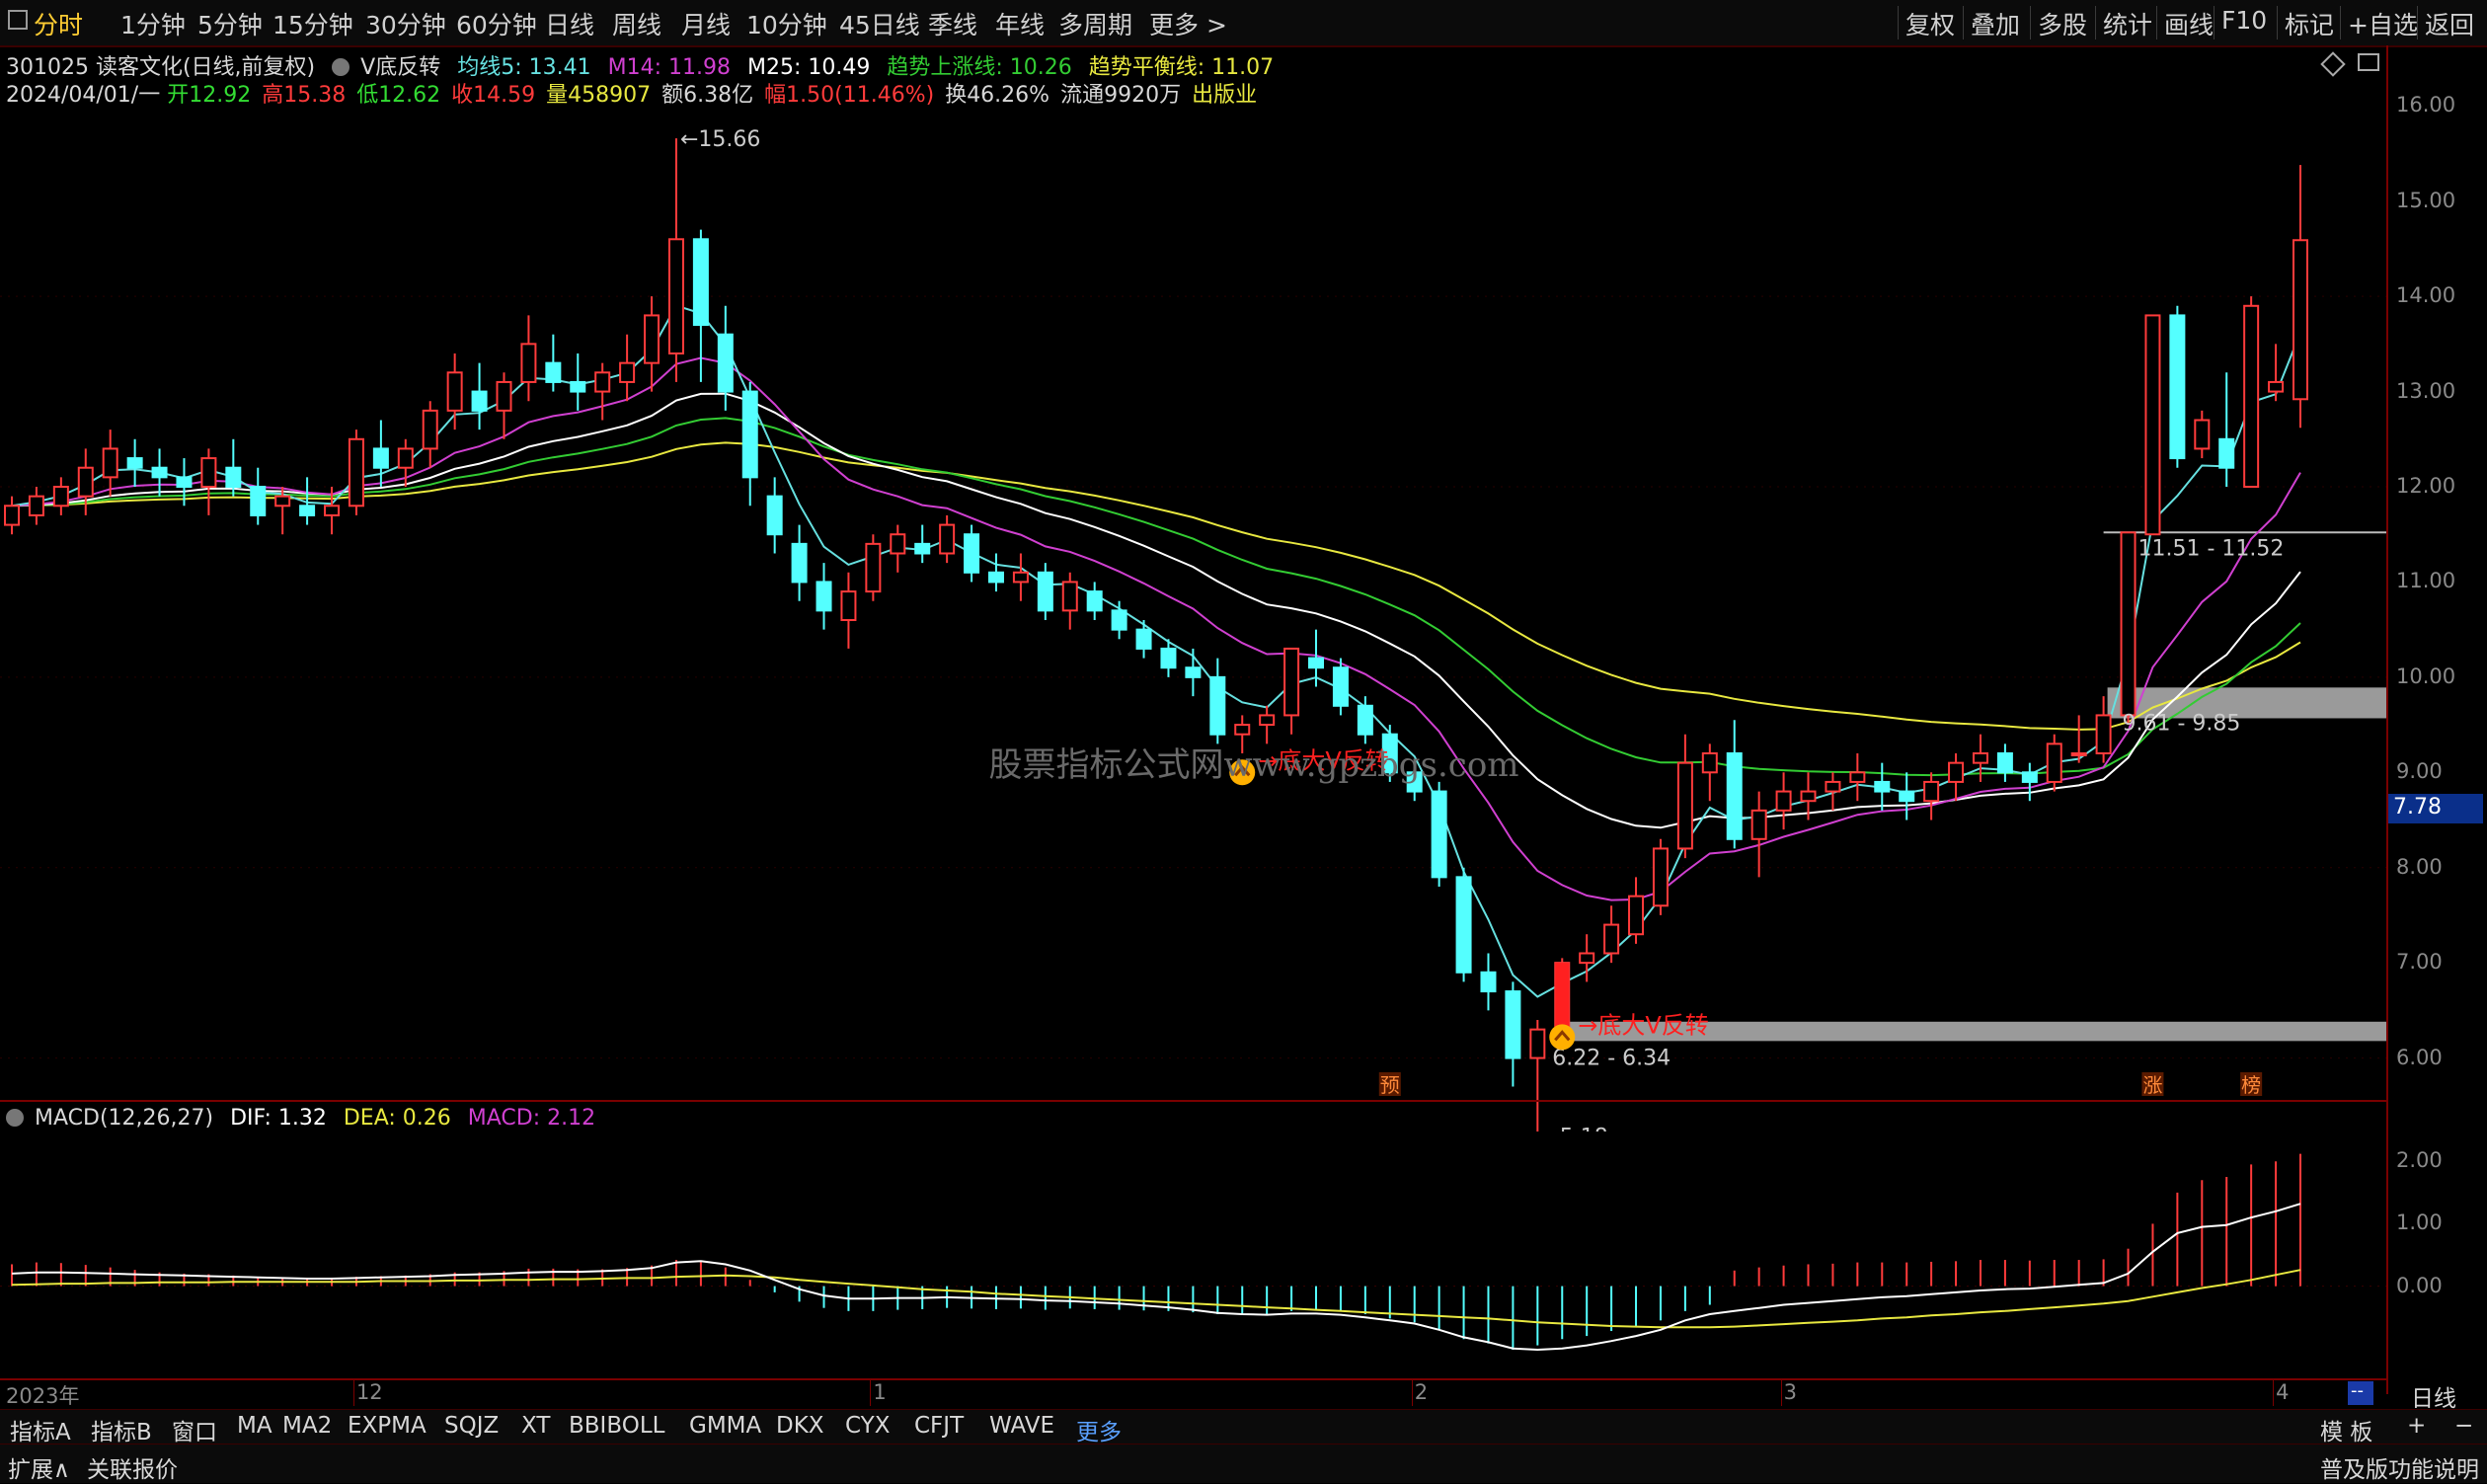 This screenshot has height=1484, width=2487. What do you see at coordinates (952, 24) in the screenshot?
I see `period-tab-11: 季线` at bounding box center [952, 24].